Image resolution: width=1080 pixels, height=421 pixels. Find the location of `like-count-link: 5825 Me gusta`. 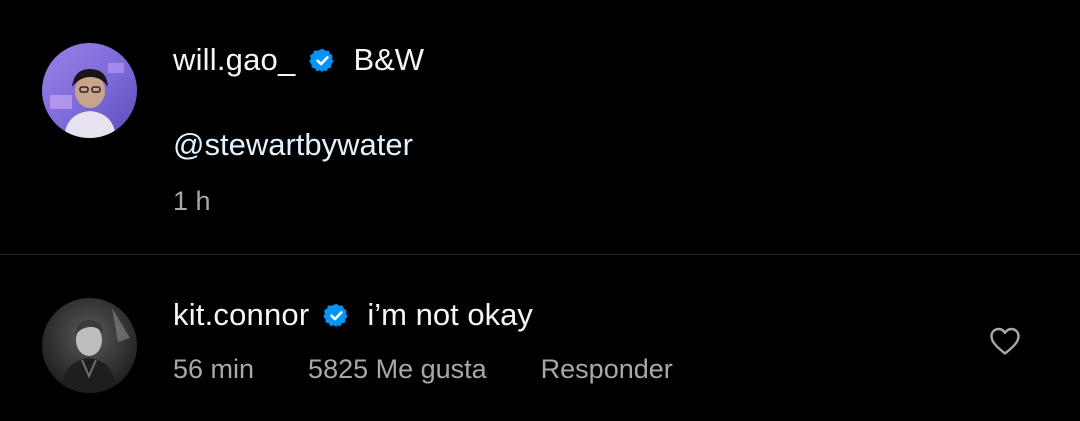

like-count-link: 5825 Me gusta is located at coordinates (397, 369).